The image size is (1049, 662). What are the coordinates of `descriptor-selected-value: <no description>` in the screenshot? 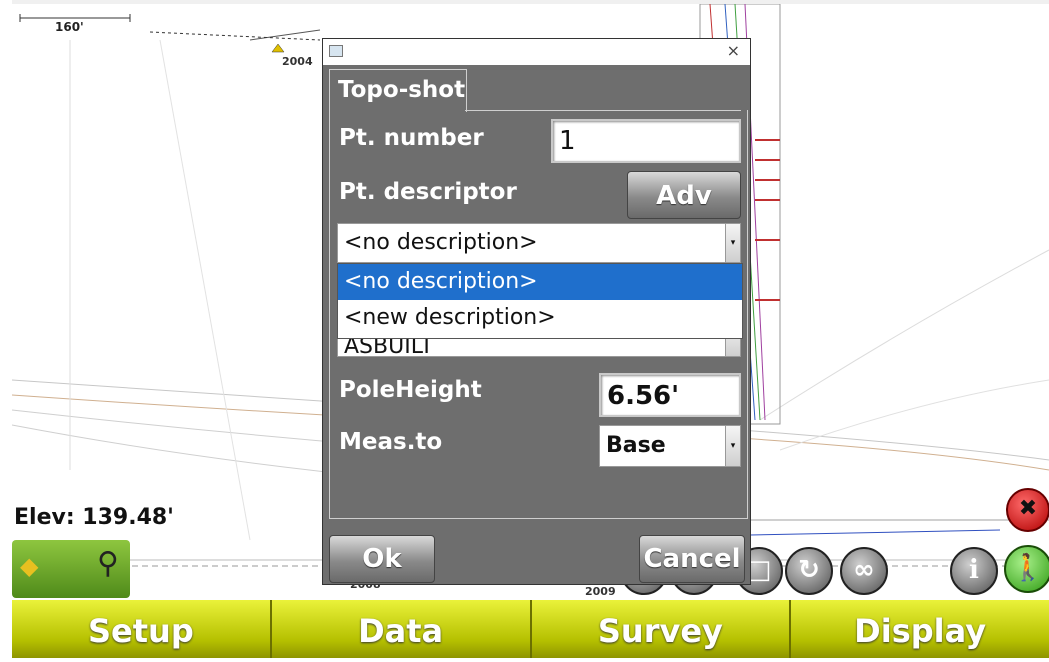 It's located at (441, 242).